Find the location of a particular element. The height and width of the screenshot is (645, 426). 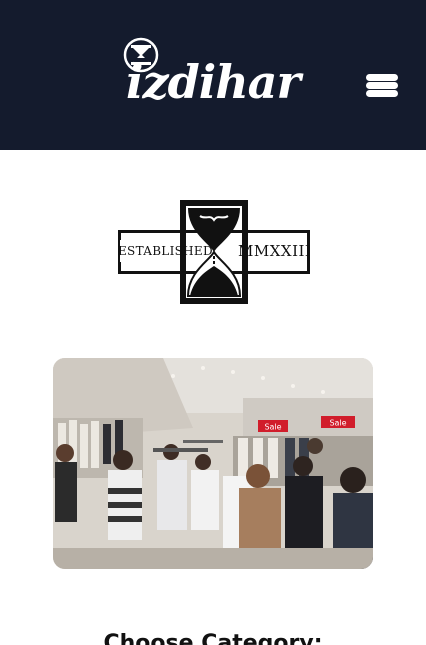

brand-logo: izdihar is located at coordinates (213, 72).